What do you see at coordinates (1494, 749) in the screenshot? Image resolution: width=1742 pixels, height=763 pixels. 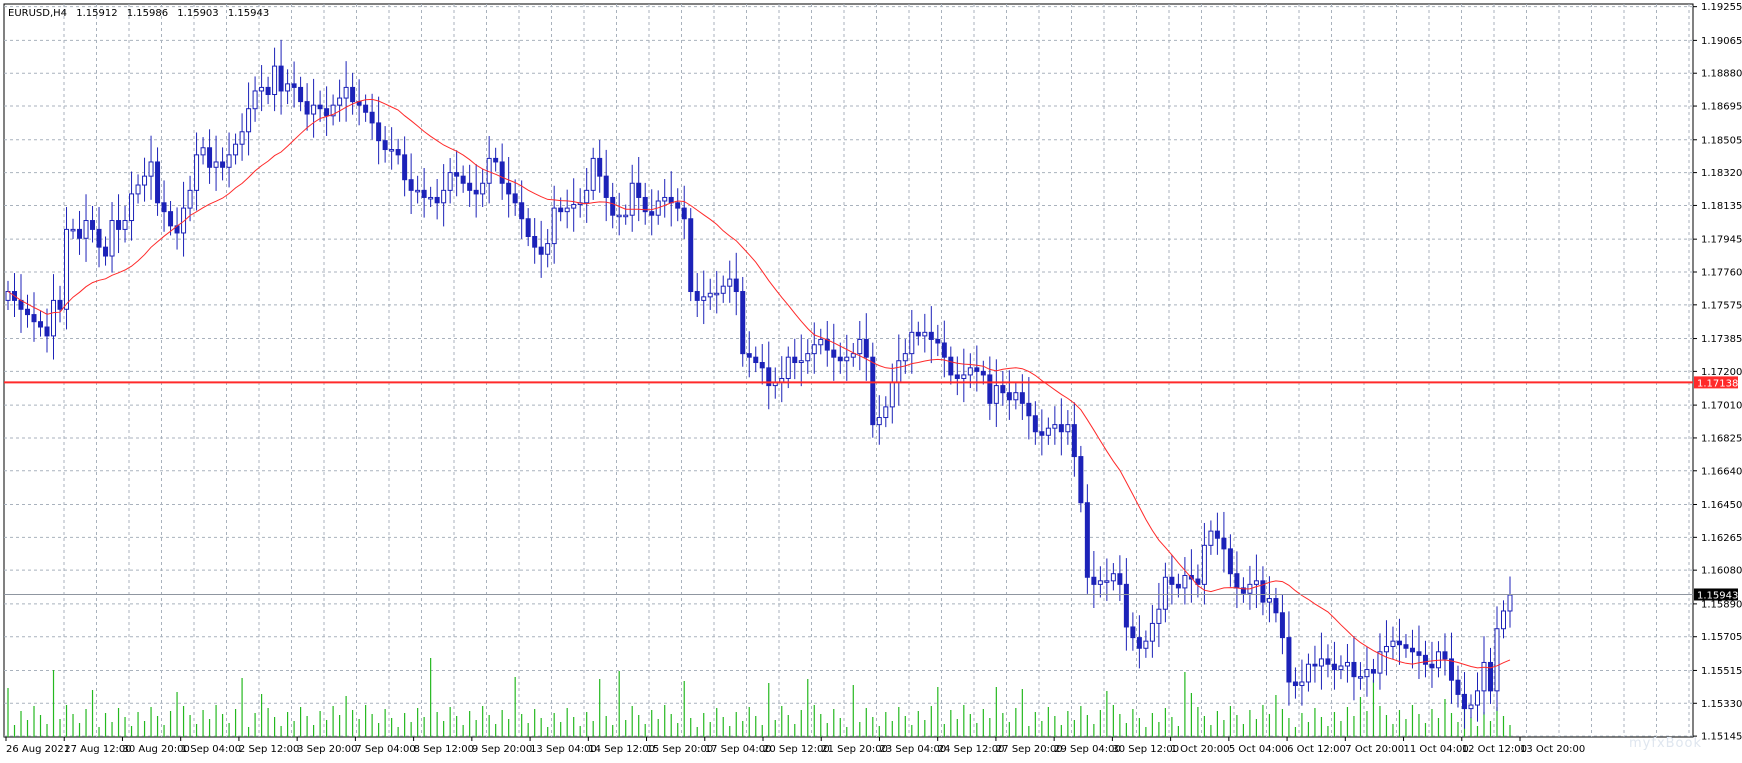 I see `time-tick-label: 12 Oct 12:00` at bounding box center [1494, 749].